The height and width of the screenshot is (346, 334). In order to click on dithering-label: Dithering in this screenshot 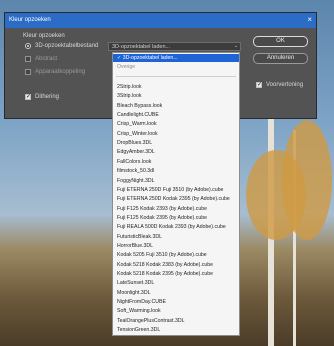, I will do `click(47, 97)`.